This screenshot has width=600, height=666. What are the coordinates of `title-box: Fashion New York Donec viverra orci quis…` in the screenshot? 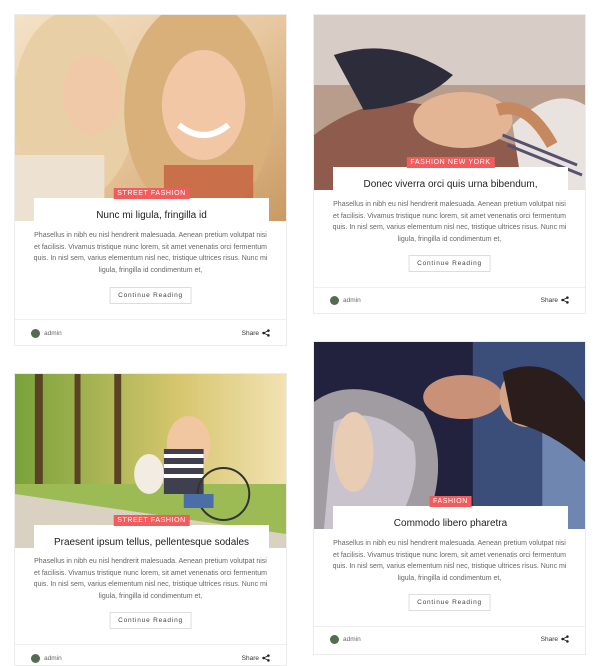 It's located at (450, 175).